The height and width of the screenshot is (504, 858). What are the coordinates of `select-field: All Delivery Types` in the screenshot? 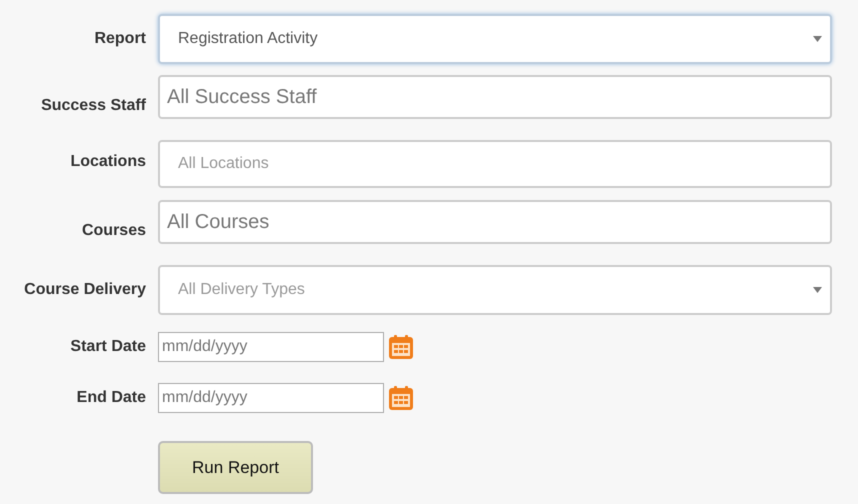 It's located at (495, 290).